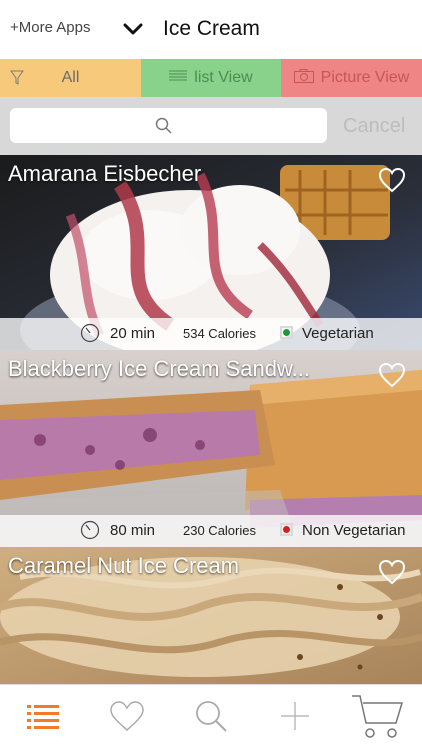  What do you see at coordinates (223, 77) in the screenshot?
I see `list-view-label: list View` at bounding box center [223, 77].